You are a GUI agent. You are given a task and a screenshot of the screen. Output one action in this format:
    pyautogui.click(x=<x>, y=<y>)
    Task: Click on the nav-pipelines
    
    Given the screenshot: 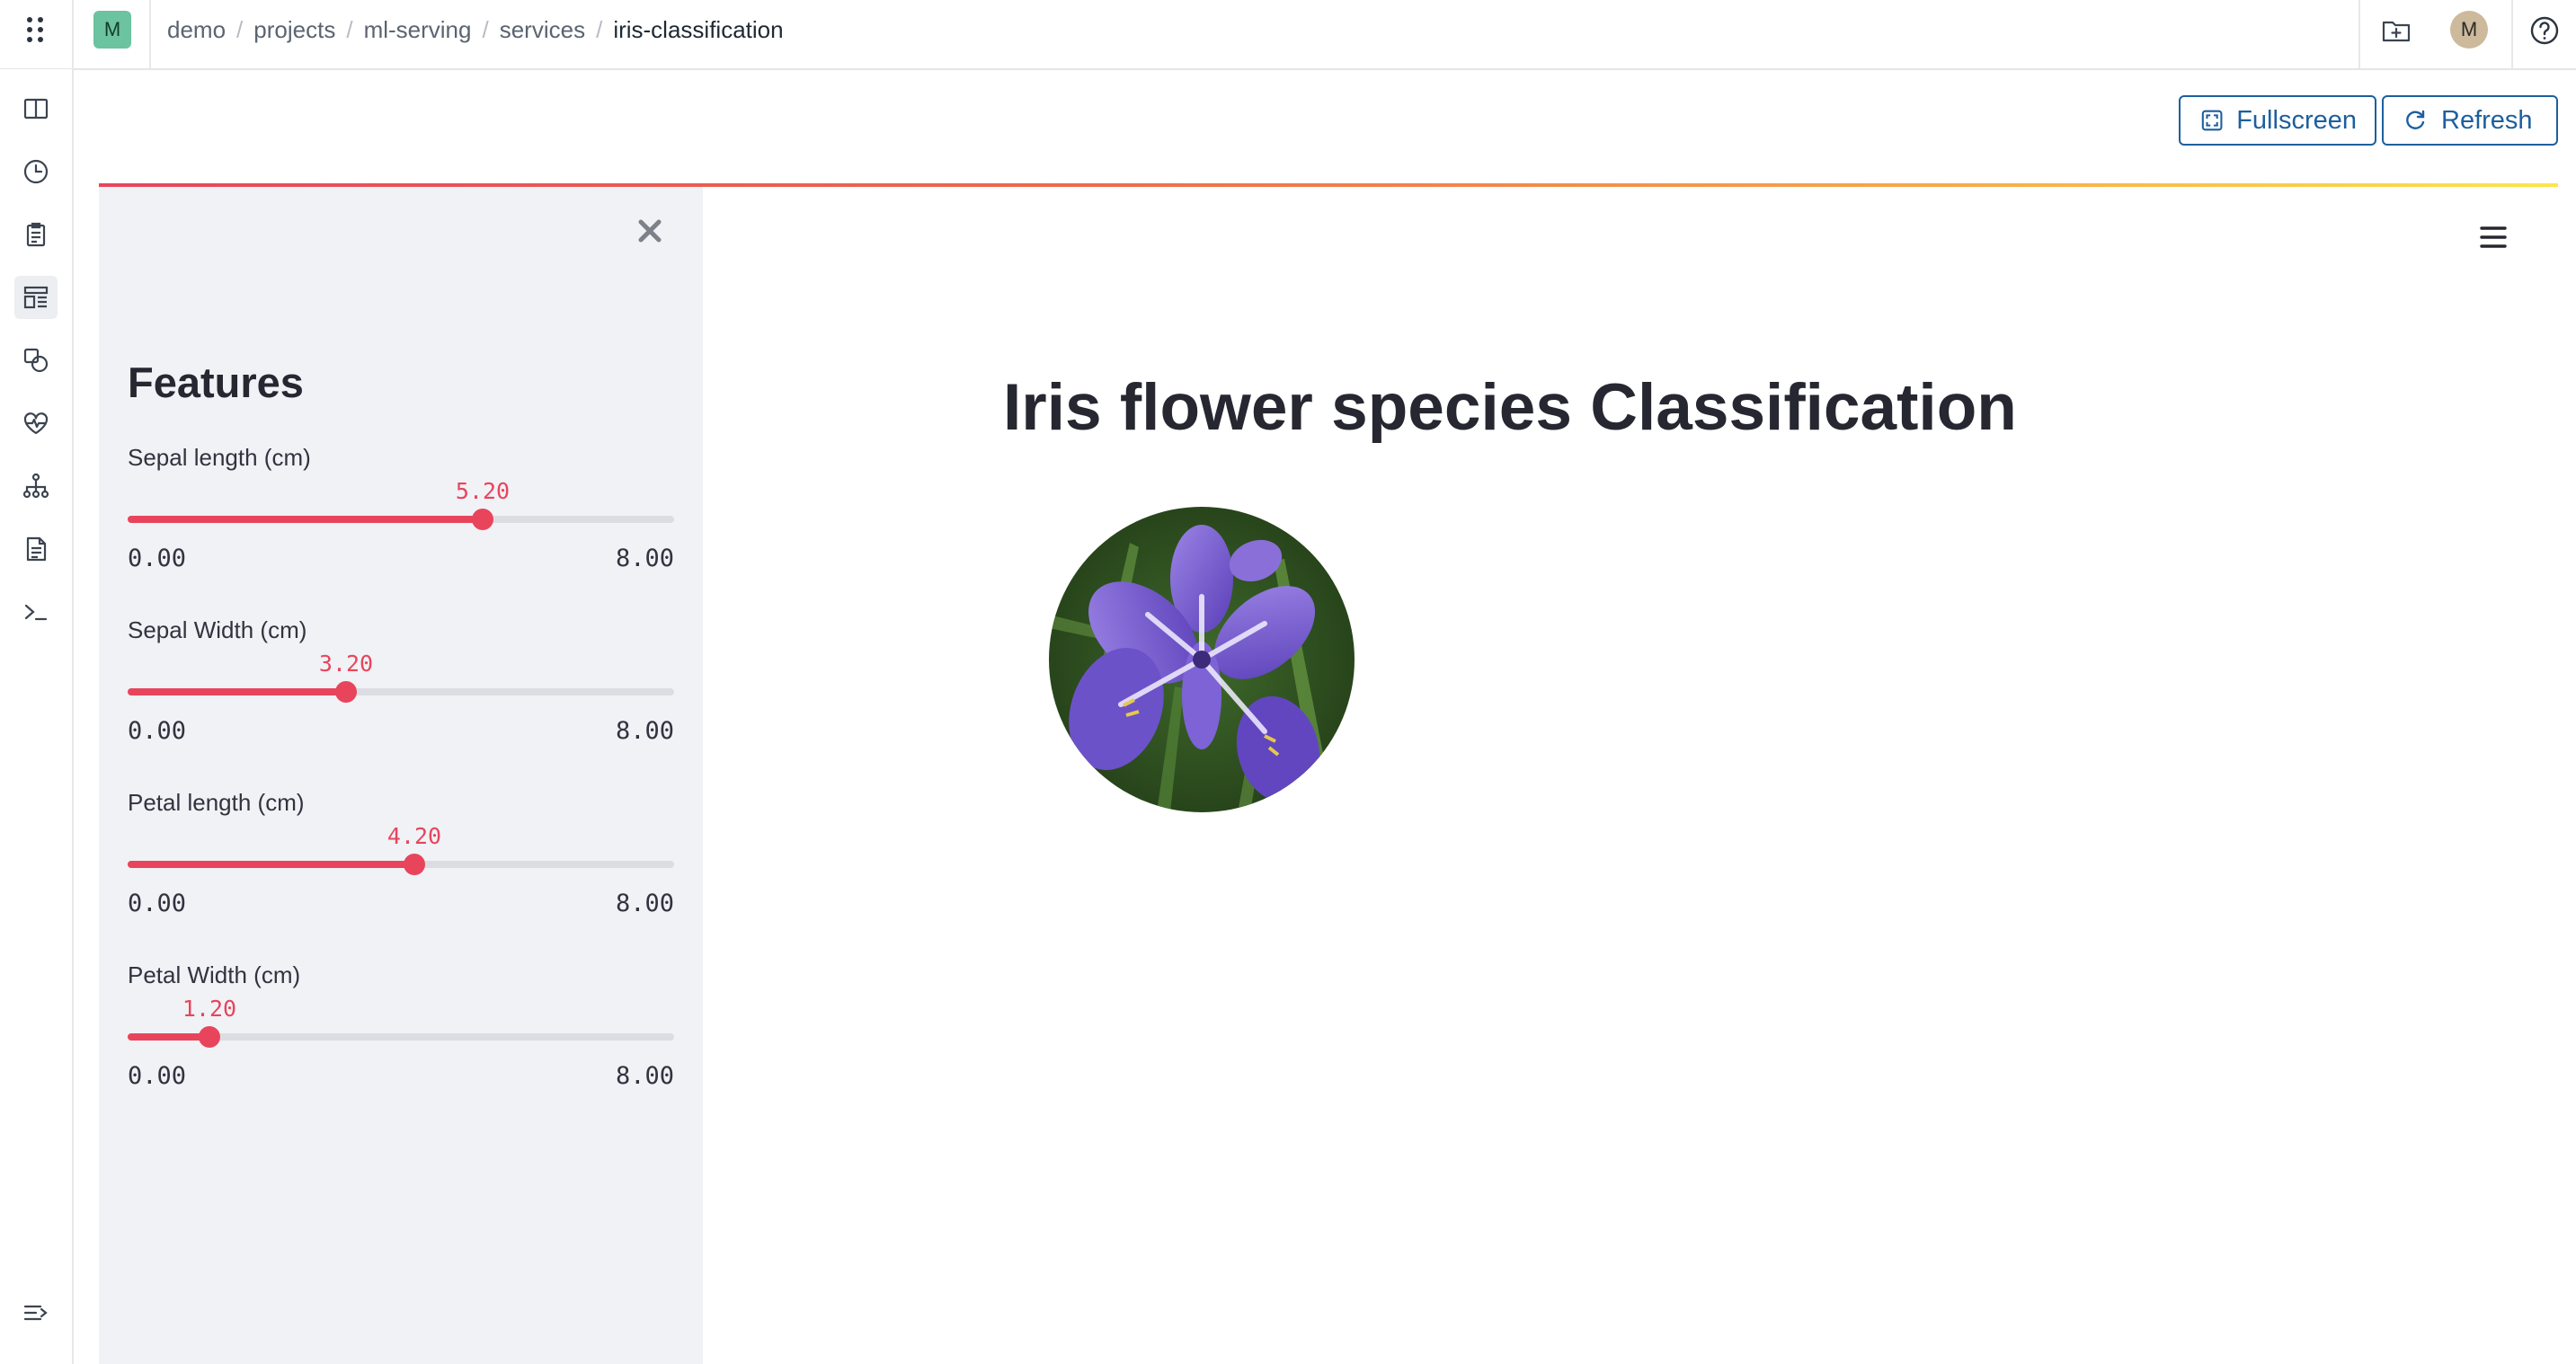 What is the action you would take?
    pyautogui.click(x=36, y=486)
    